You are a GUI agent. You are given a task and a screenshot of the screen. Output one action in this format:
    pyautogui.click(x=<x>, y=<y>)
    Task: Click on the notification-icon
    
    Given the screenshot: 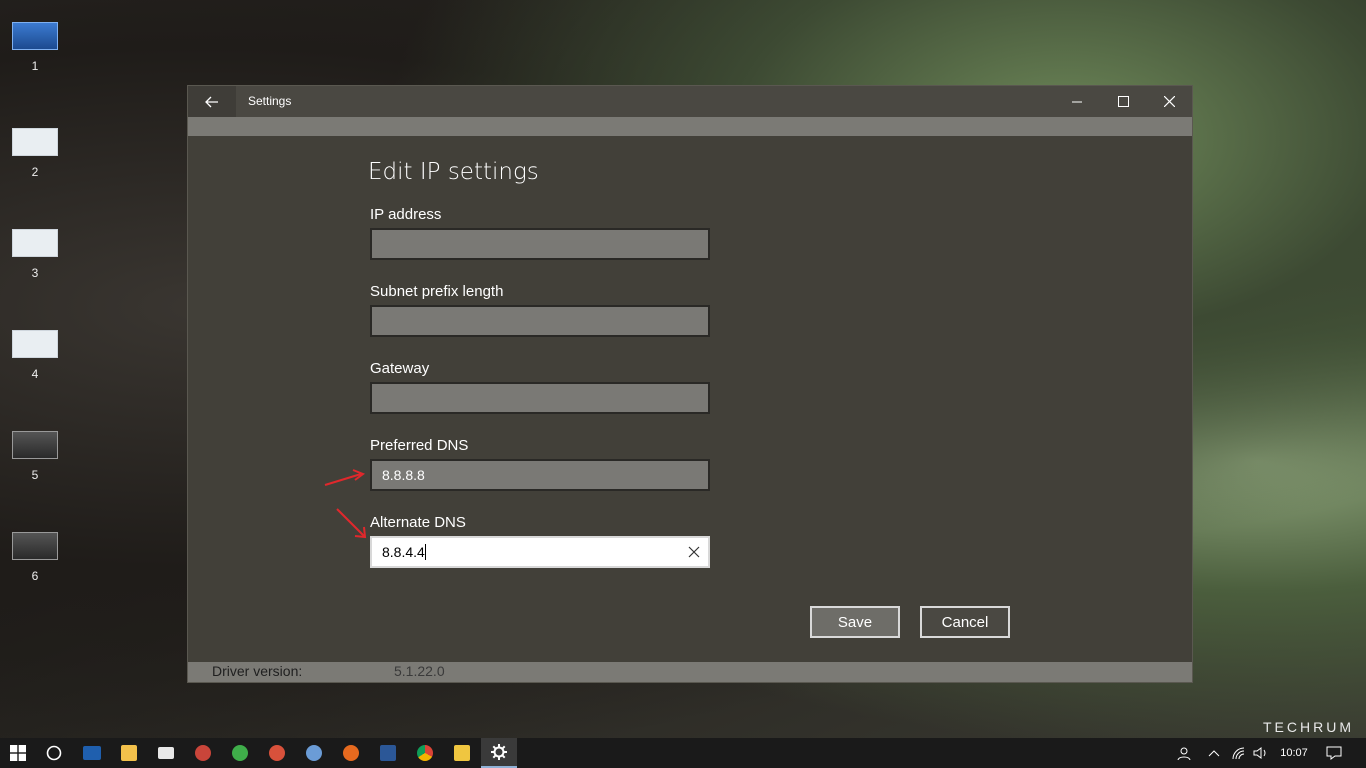 What is the action you would take?
    pyautogui.click(x=1334, y=753)
    